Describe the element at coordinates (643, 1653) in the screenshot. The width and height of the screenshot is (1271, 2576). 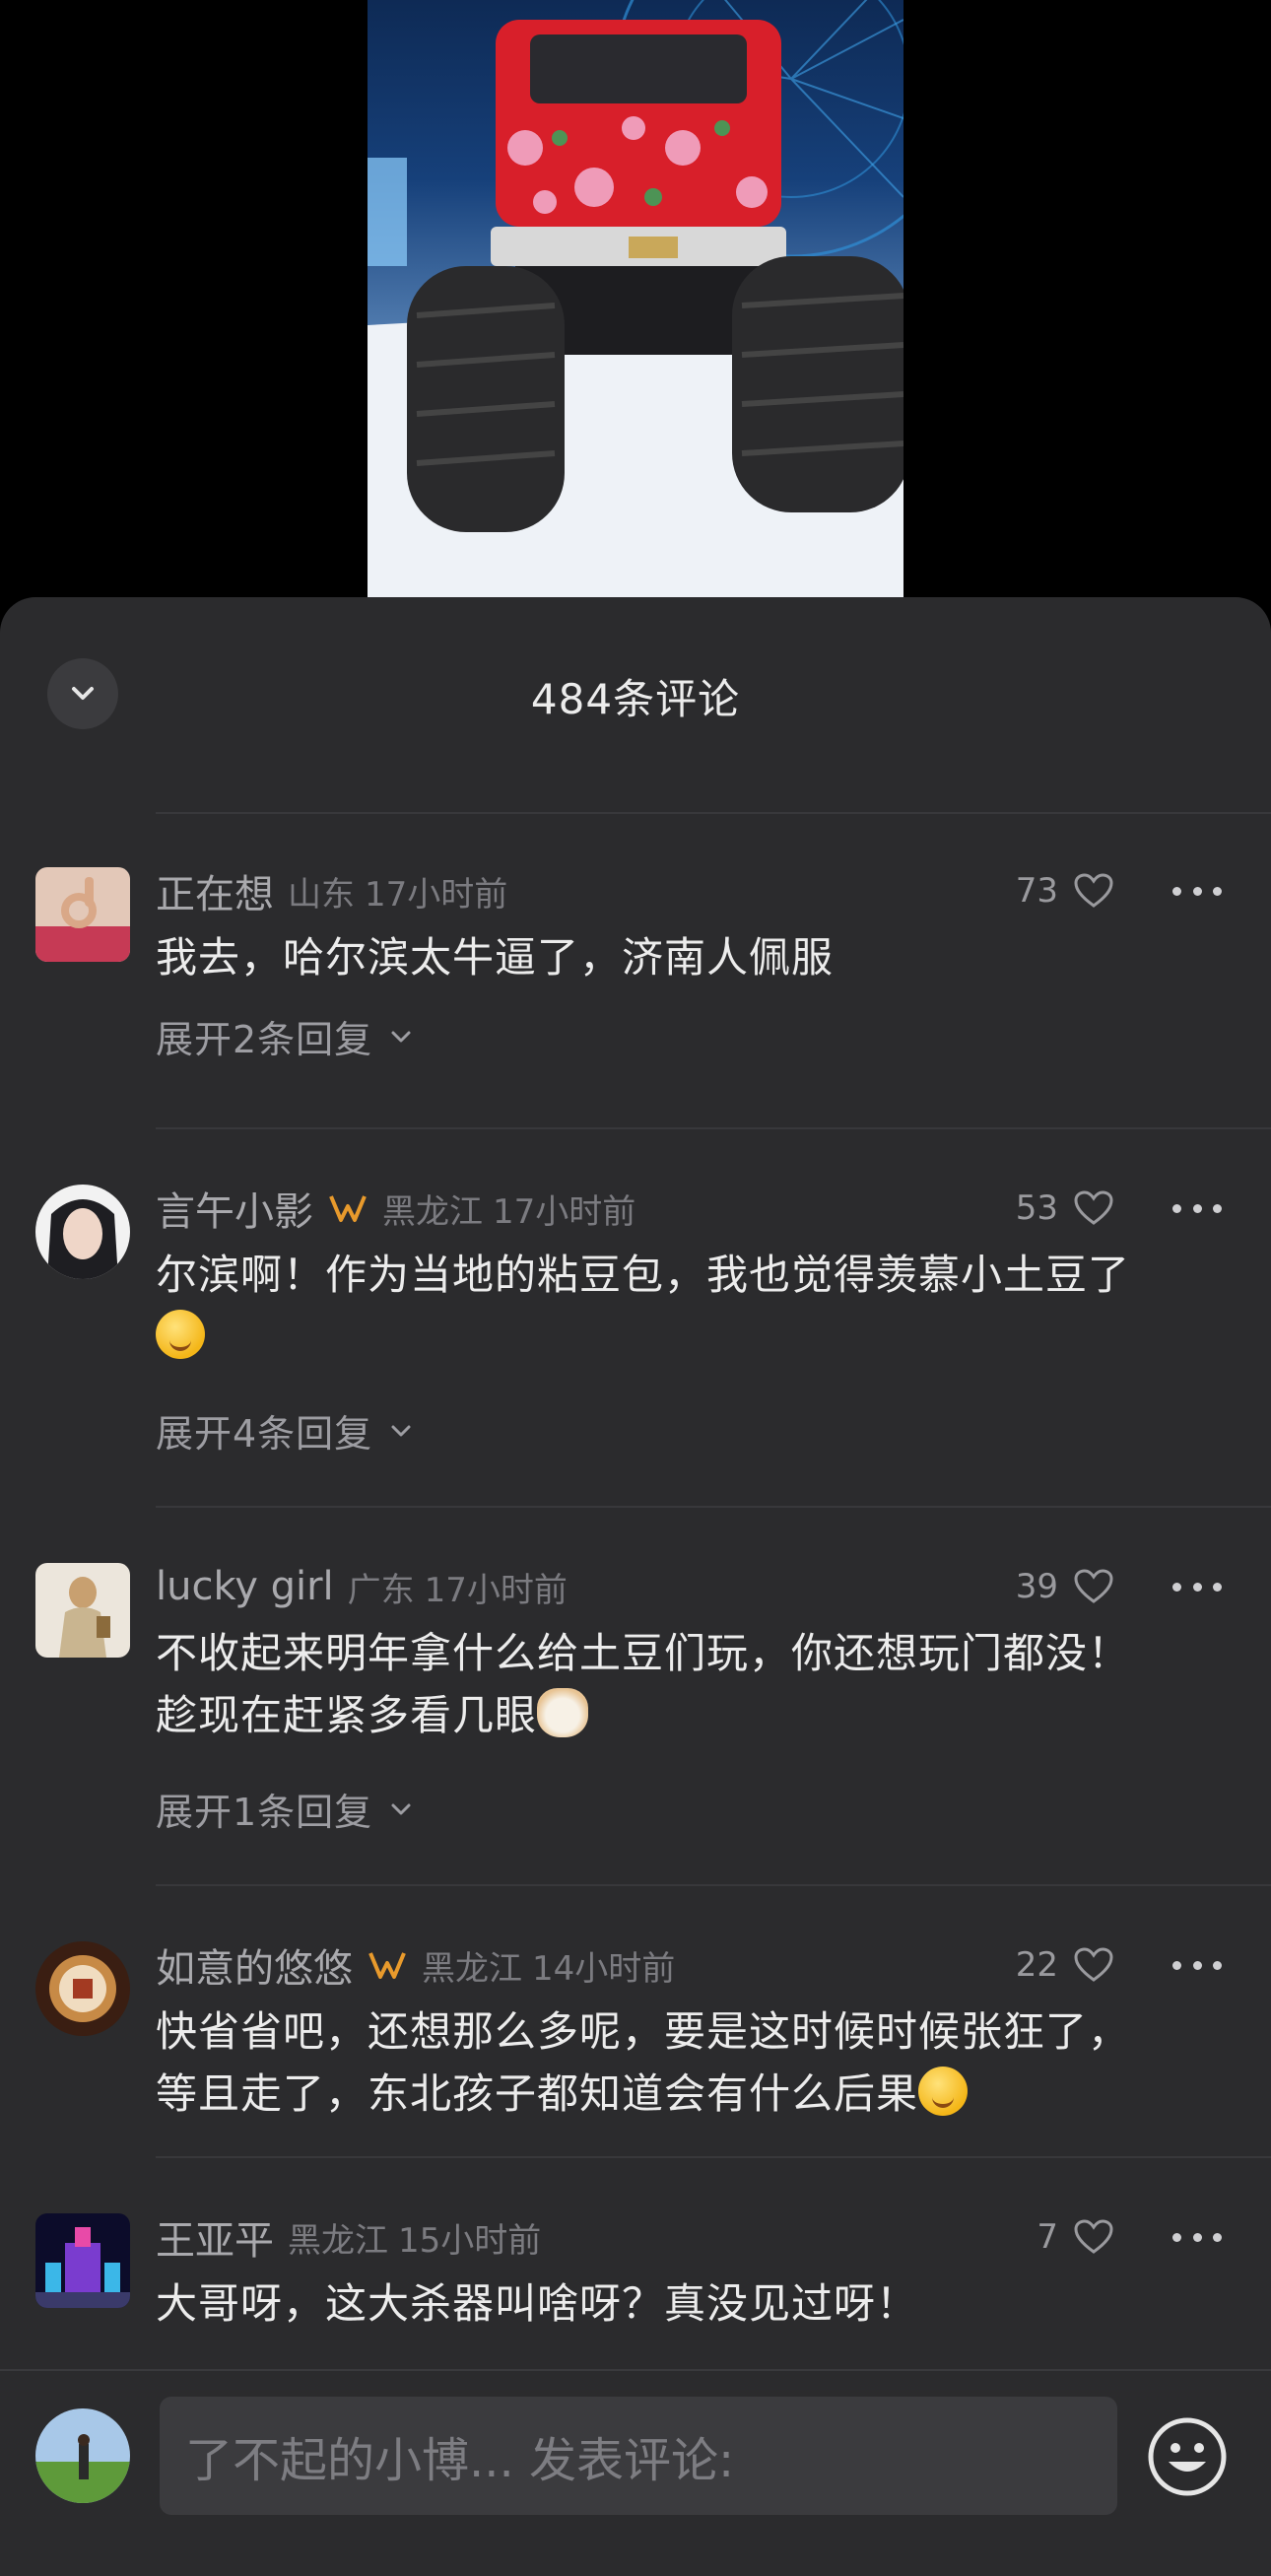
I see `comment-text-line: 不收起来明年拿什么给土豆们玩，你还想玩门都没！` at that location.